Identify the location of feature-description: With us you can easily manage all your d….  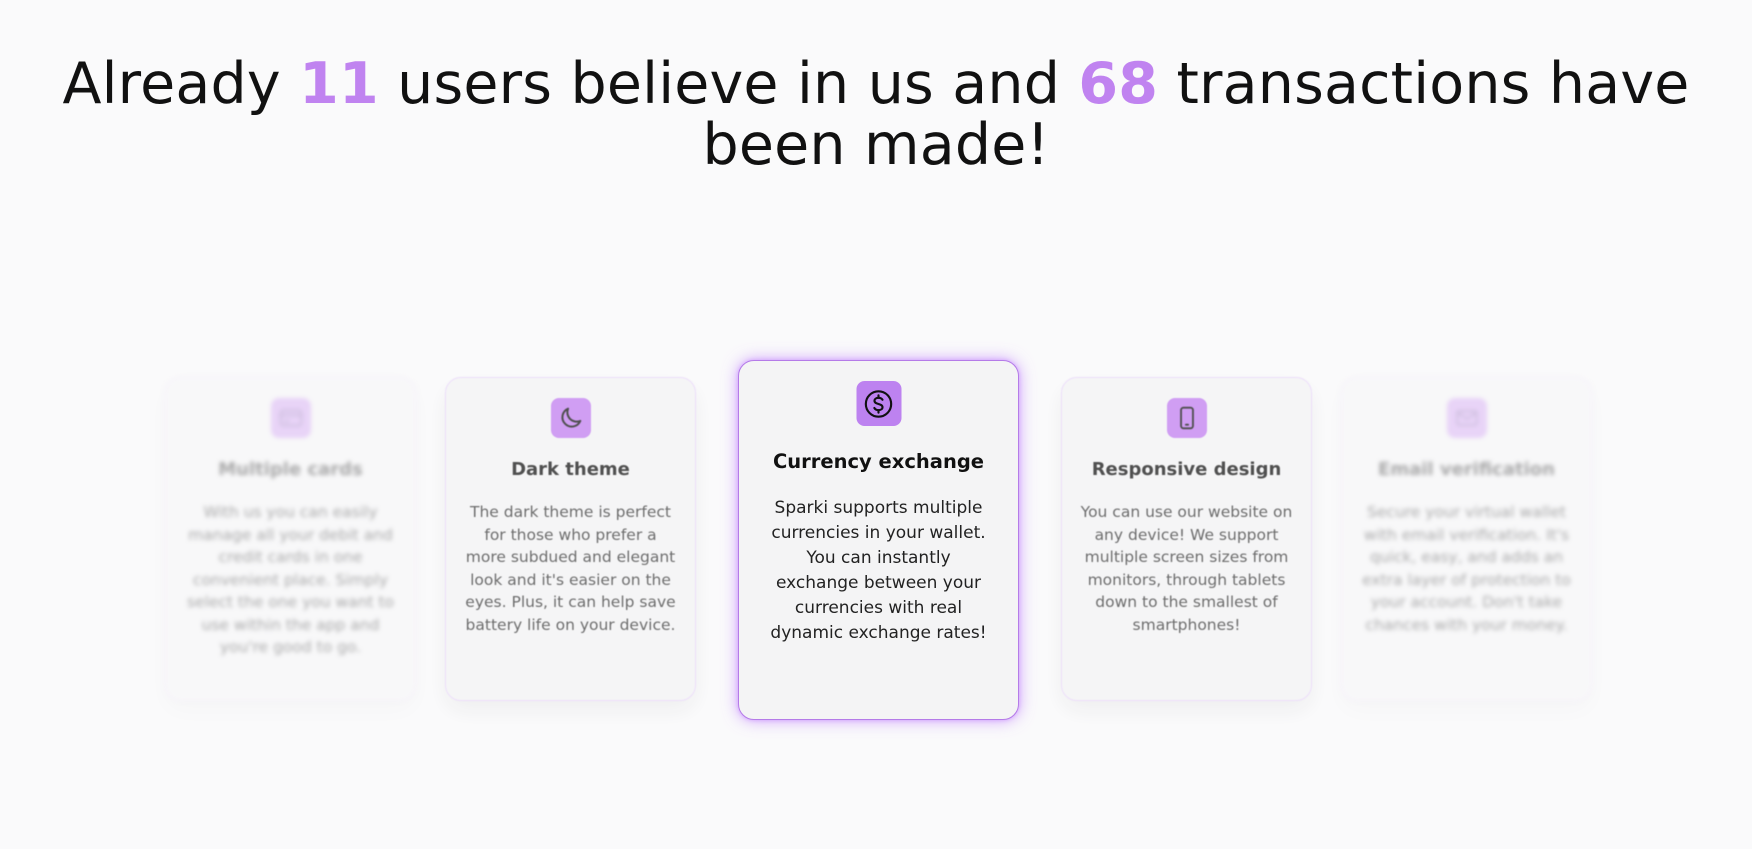
(290, 579).